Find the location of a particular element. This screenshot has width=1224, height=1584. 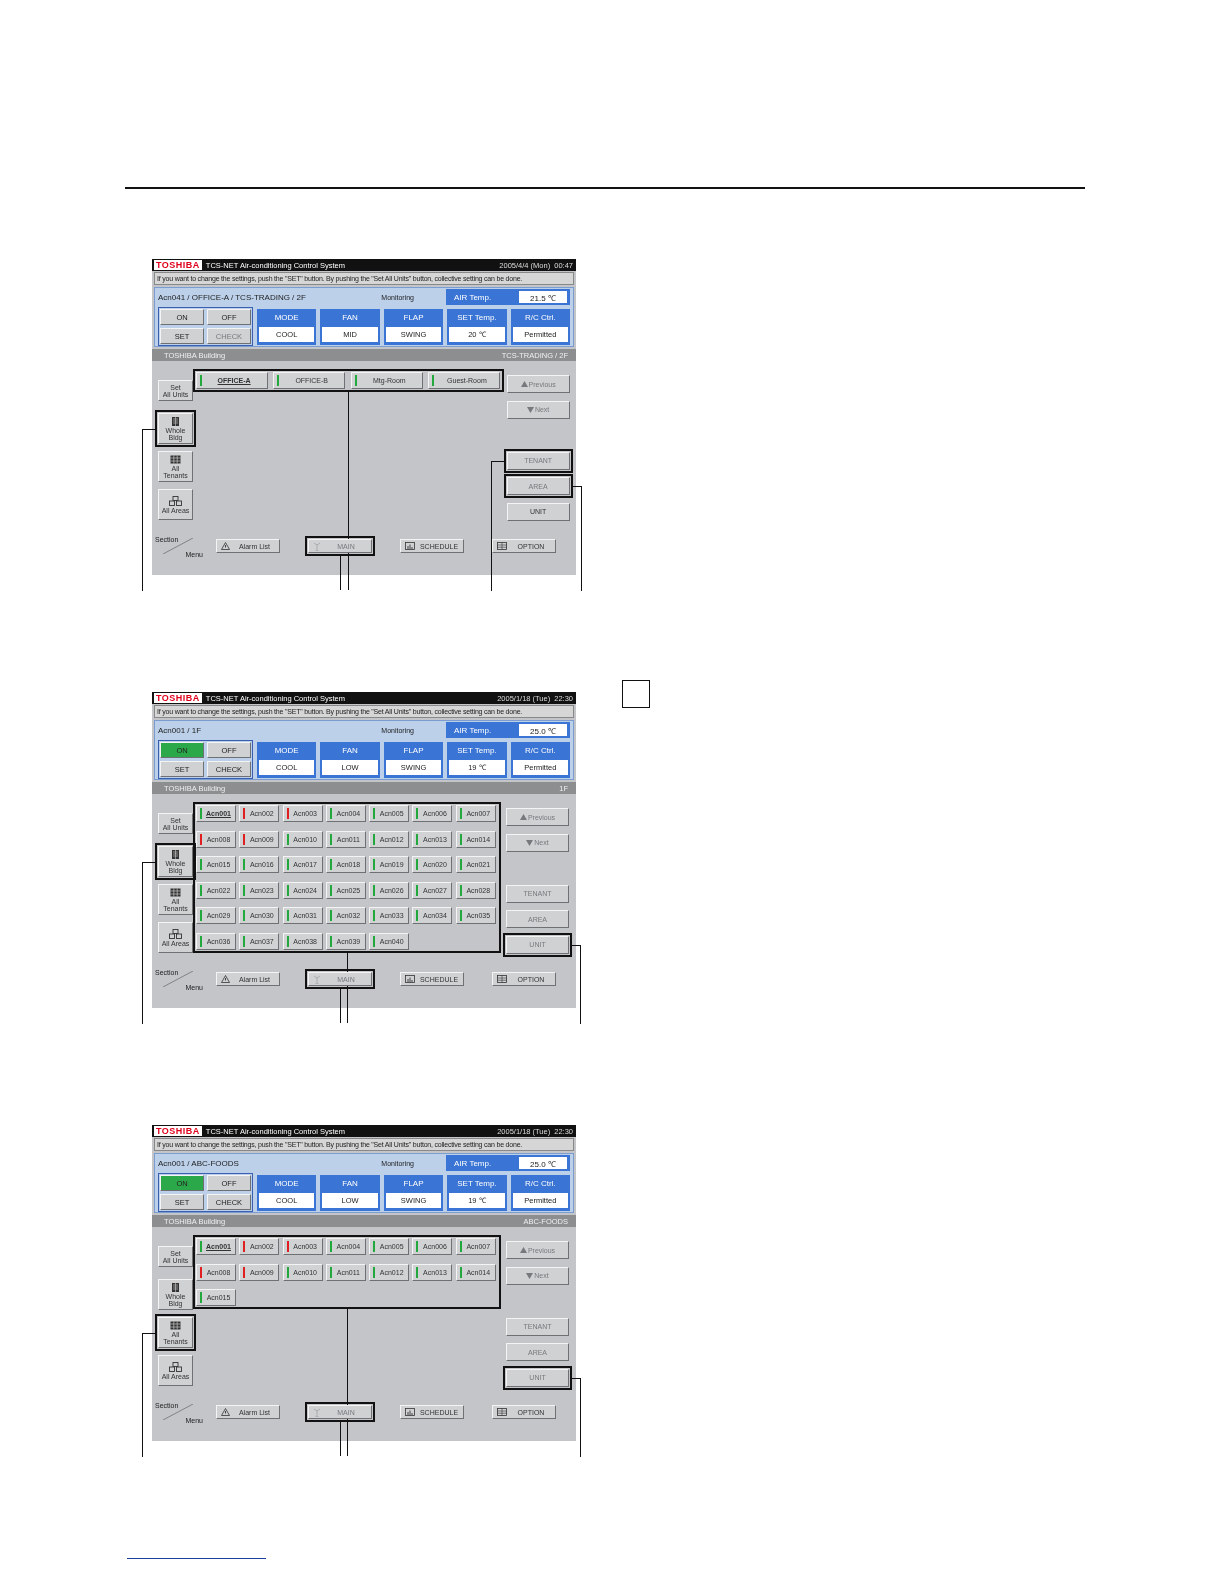

air-temp-value: 21.5 ℃ is located at coordinates (543, 297).